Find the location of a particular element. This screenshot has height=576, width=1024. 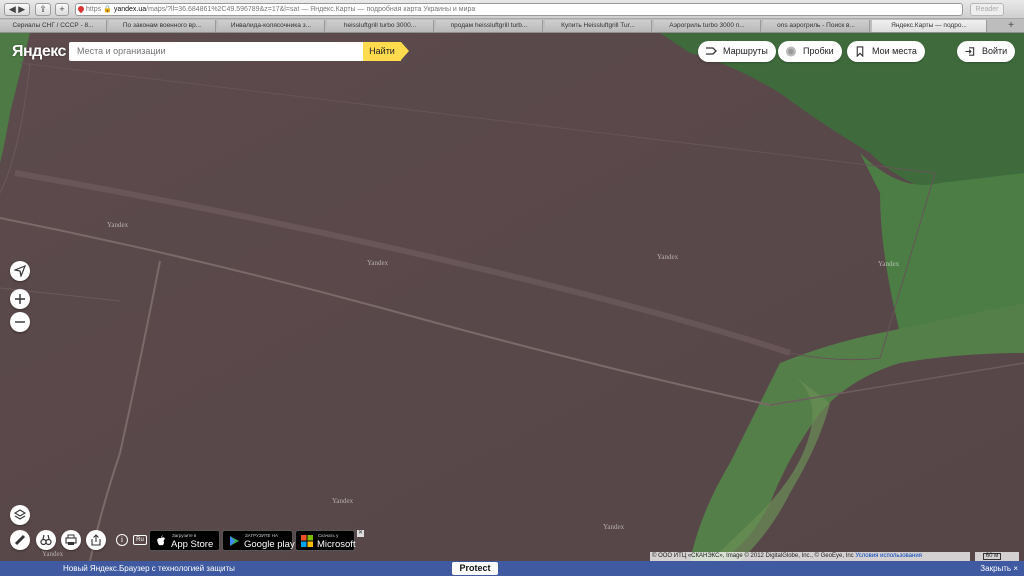

app-store-small-text: Загрузите в is located at coordinates (184, 535).